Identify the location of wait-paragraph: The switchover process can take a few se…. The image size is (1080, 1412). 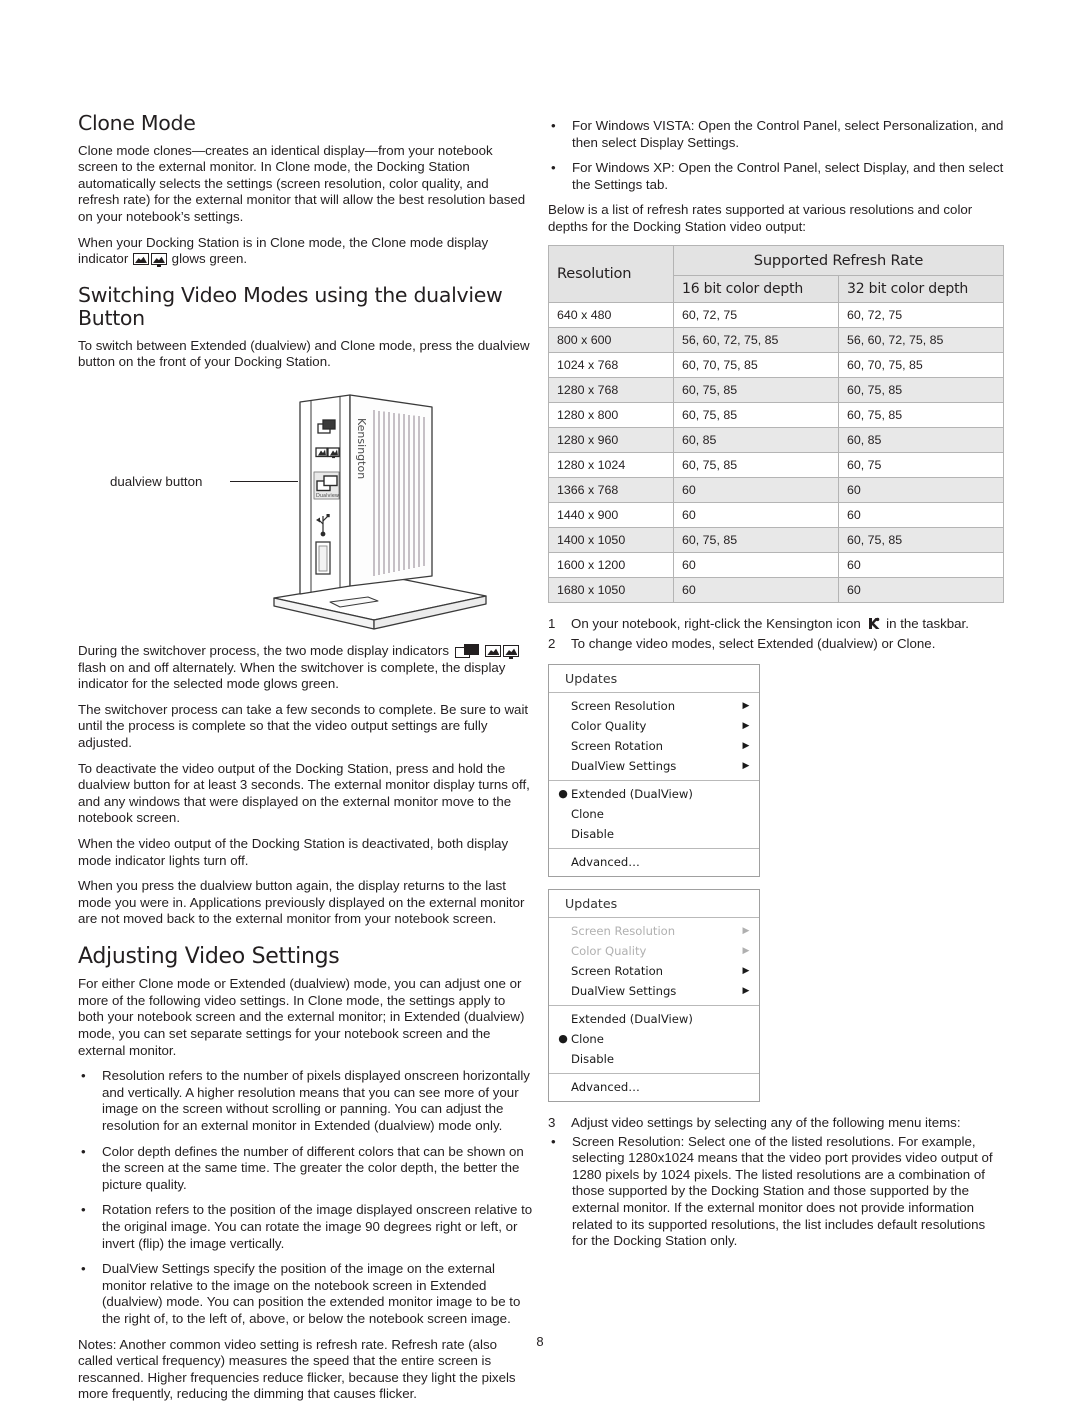
(303, 725).